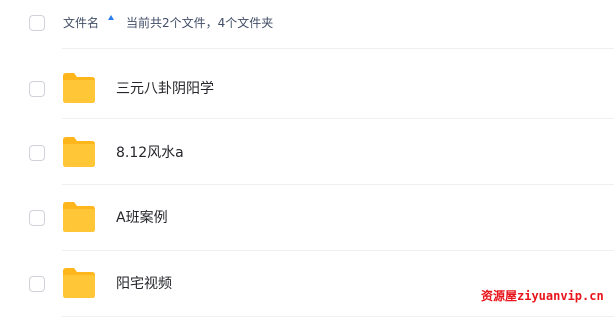 This screenshot has width=614, height=320. Describe the element at coordinates (150, 153) in the screenshot. I see `file-name: 8.12风水a` at that location.